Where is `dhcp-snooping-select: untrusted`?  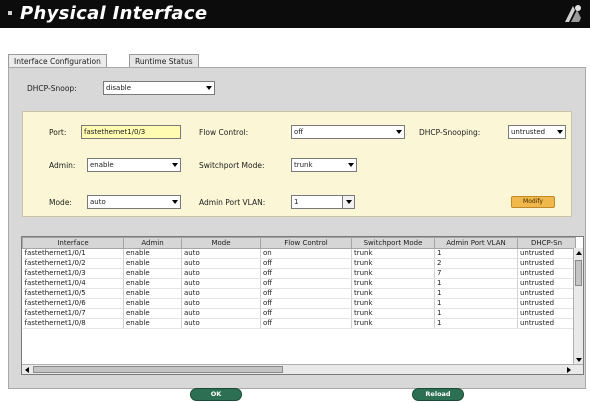
dhcp-snooping-select: untrusted is located at coordinates (537, 132).